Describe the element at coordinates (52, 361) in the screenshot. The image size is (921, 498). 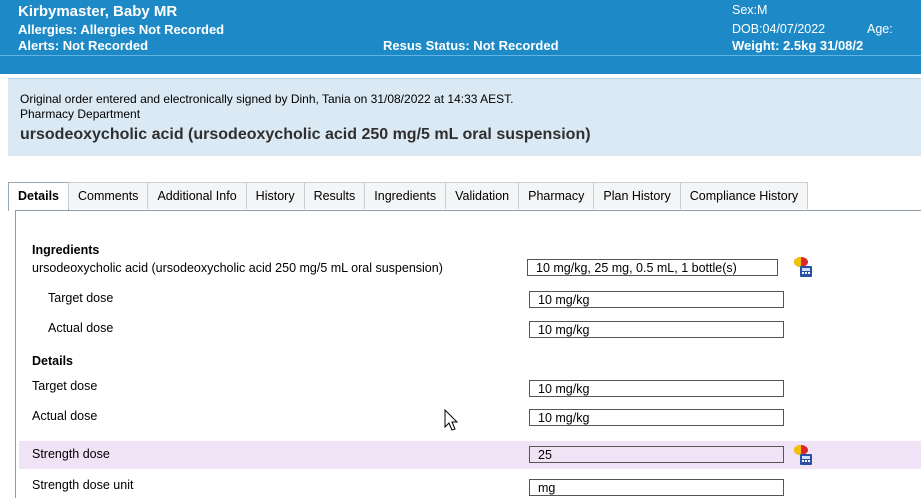
I see `details-heading: Details` at that location.